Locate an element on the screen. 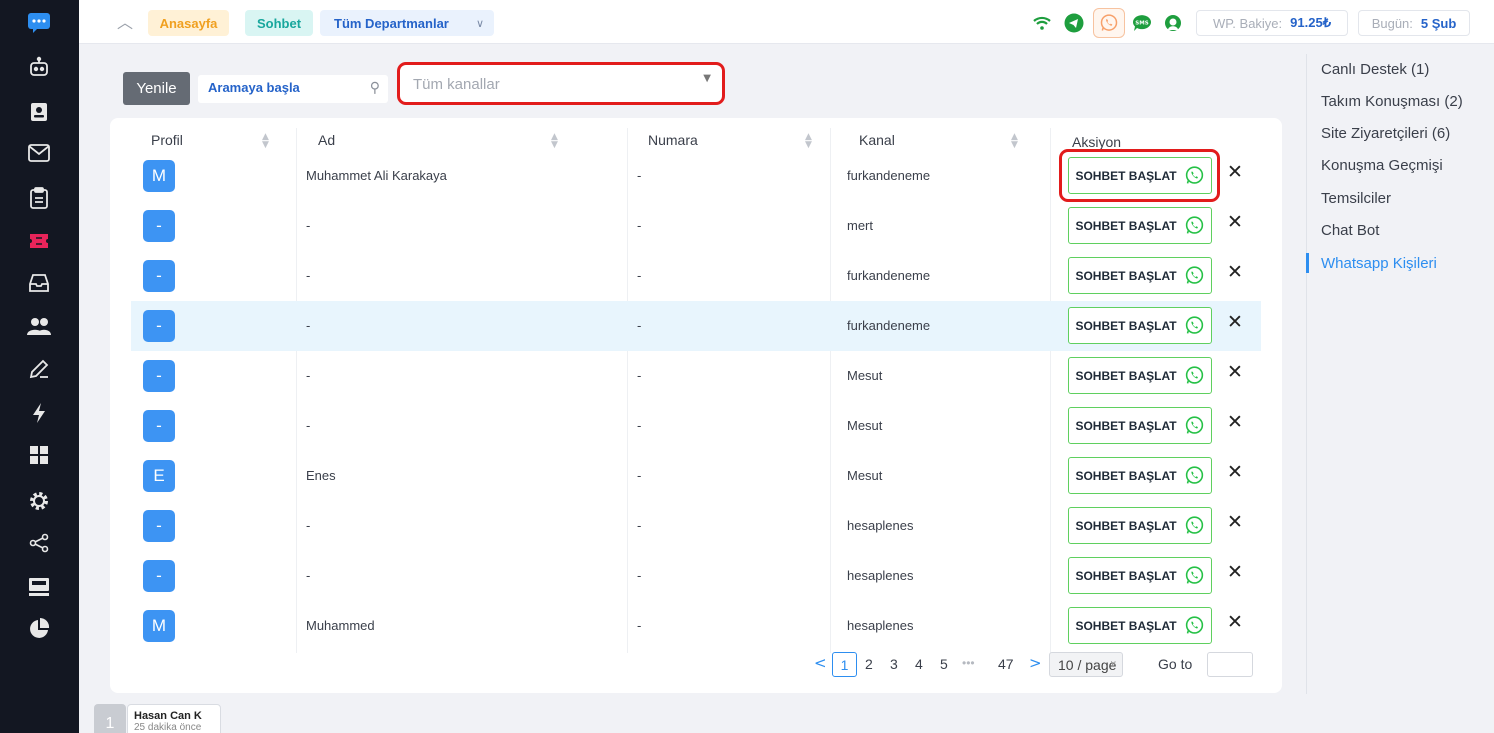  mini-chat-name: Hasan Can K is located at coordinates (168, 716).